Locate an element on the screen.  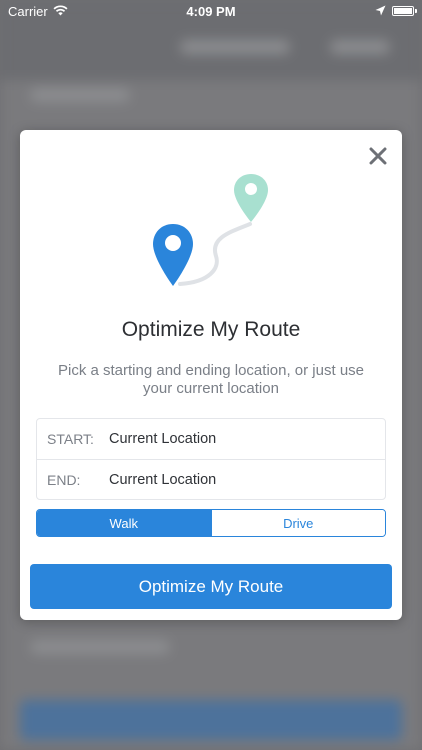
drive-option: Drive is located at coordinates (297, 523).